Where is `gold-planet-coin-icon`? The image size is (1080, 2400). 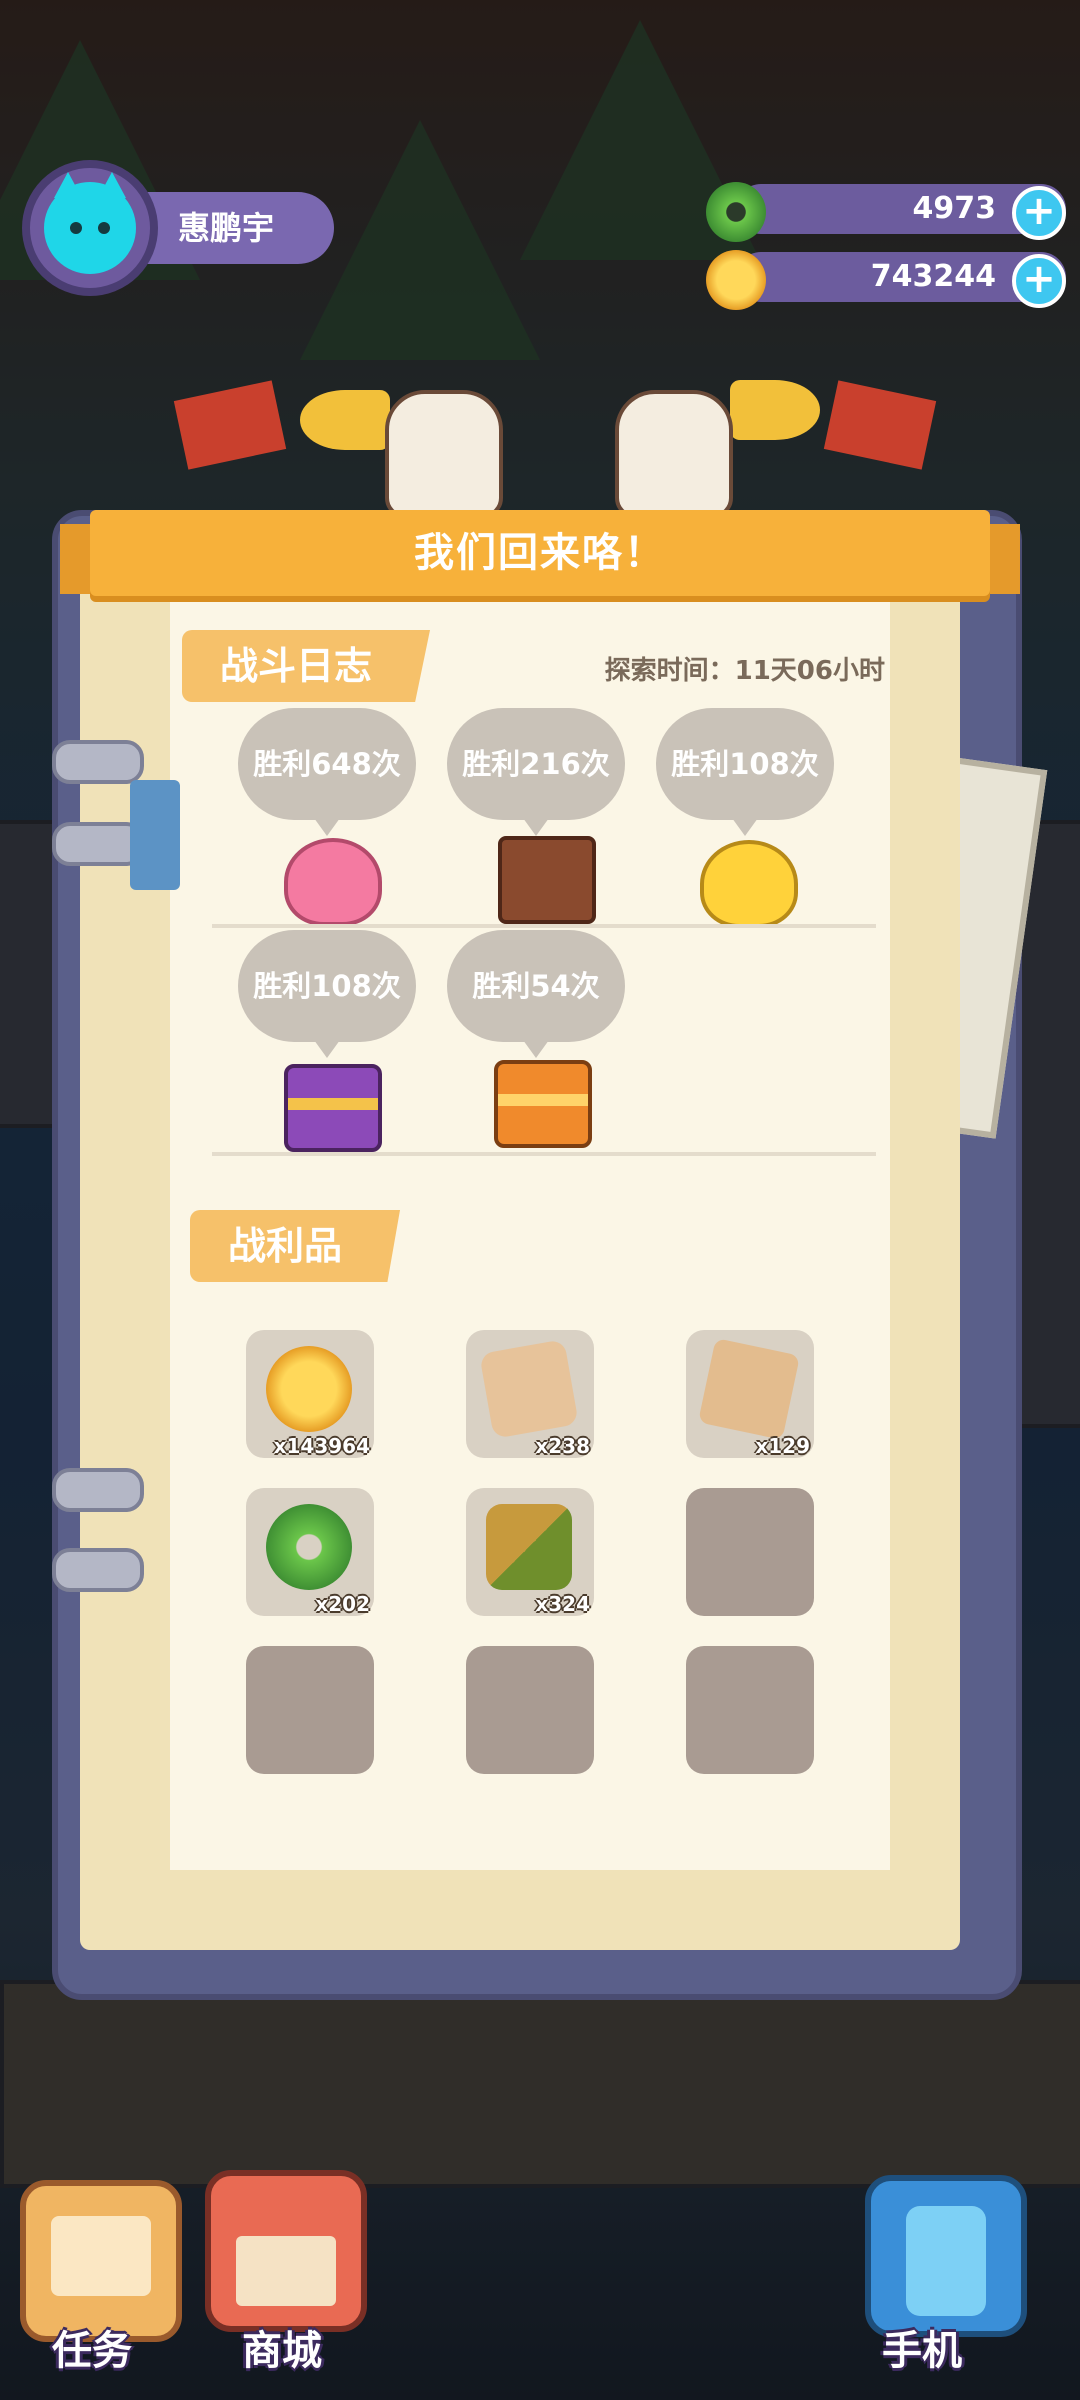 gold-planet-coin-icon is located at coordinates (736, 280).